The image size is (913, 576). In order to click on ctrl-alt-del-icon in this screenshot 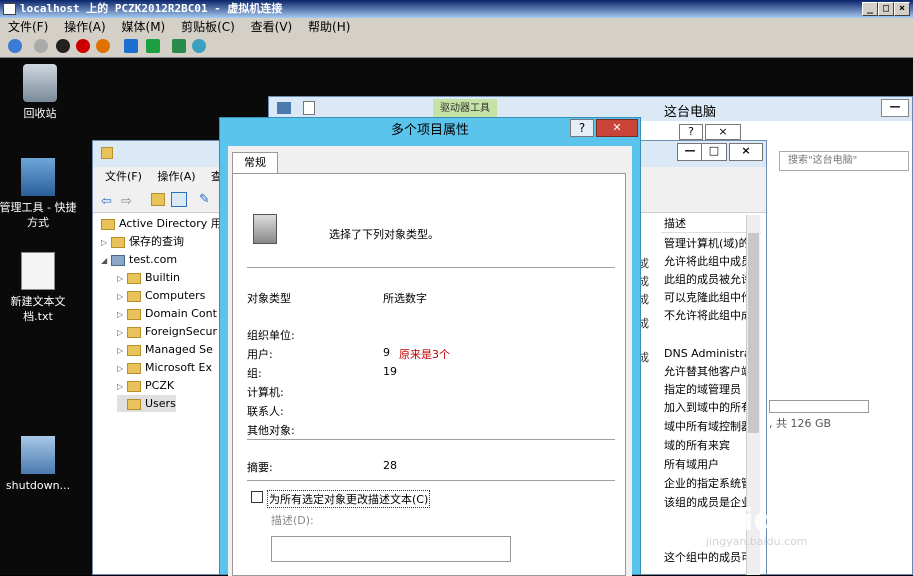, I will do `click(15, 46)`.